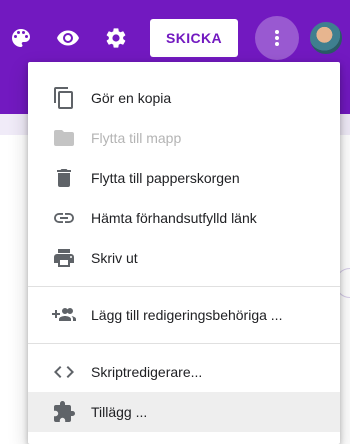 The image size is (350, 444). Describe the element at coordinates (64, 315) in the screenshot. I see `add-people-icon` at that location.